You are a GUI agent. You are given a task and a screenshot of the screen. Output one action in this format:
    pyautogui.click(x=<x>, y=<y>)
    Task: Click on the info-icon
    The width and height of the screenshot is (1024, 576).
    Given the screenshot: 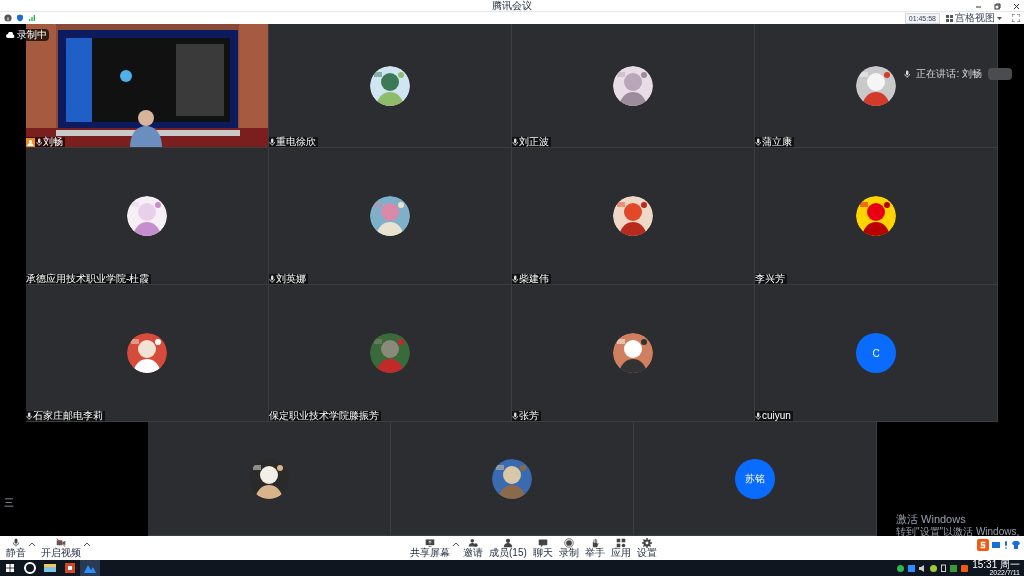 What is the action you would take?
    pyautogui.click(x=8, y=18)
    